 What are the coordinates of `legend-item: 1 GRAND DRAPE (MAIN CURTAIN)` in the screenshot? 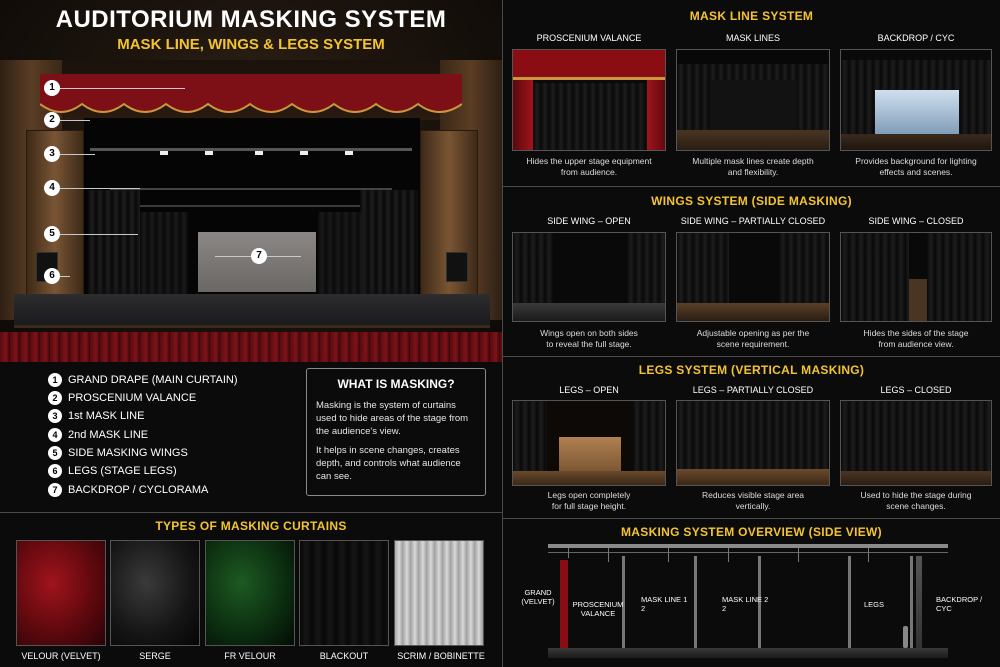 It's located at (143, 380).